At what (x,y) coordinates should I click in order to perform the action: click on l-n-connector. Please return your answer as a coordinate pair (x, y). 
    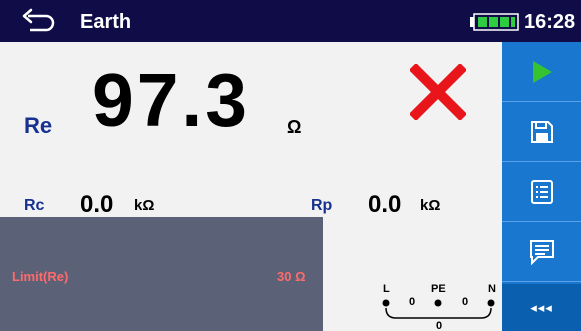
    Looking at the image, I should click on (438, 313).